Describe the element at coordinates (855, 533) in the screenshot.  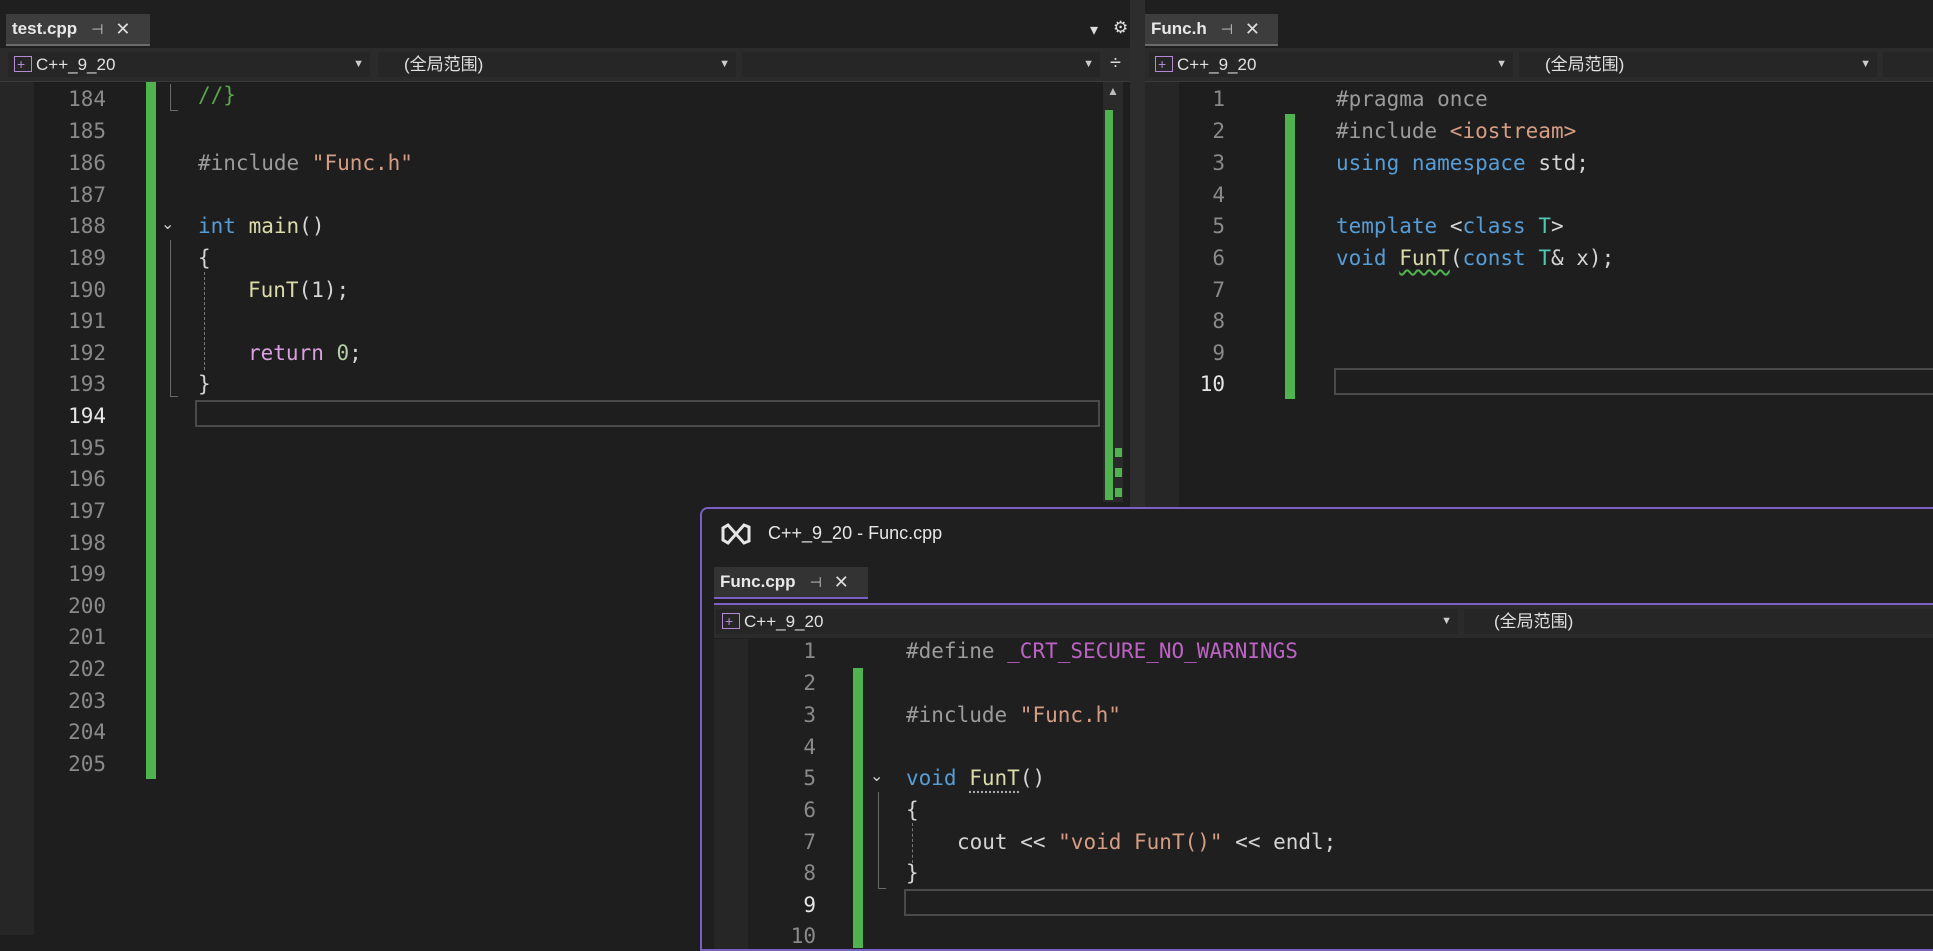
I see `window-title: C++_9_20 - Func.cpp` at that location.